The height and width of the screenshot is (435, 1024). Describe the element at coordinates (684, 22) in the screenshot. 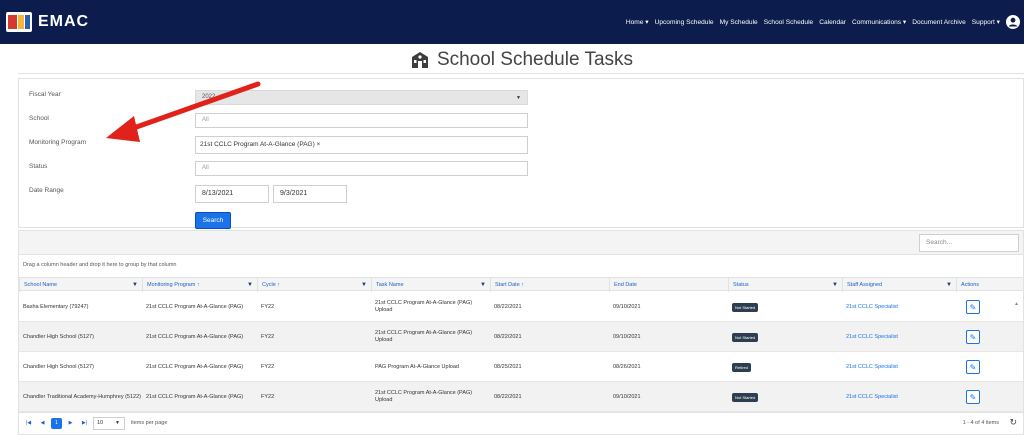

I see `nav-item: Upcoming Schedule` at that location.